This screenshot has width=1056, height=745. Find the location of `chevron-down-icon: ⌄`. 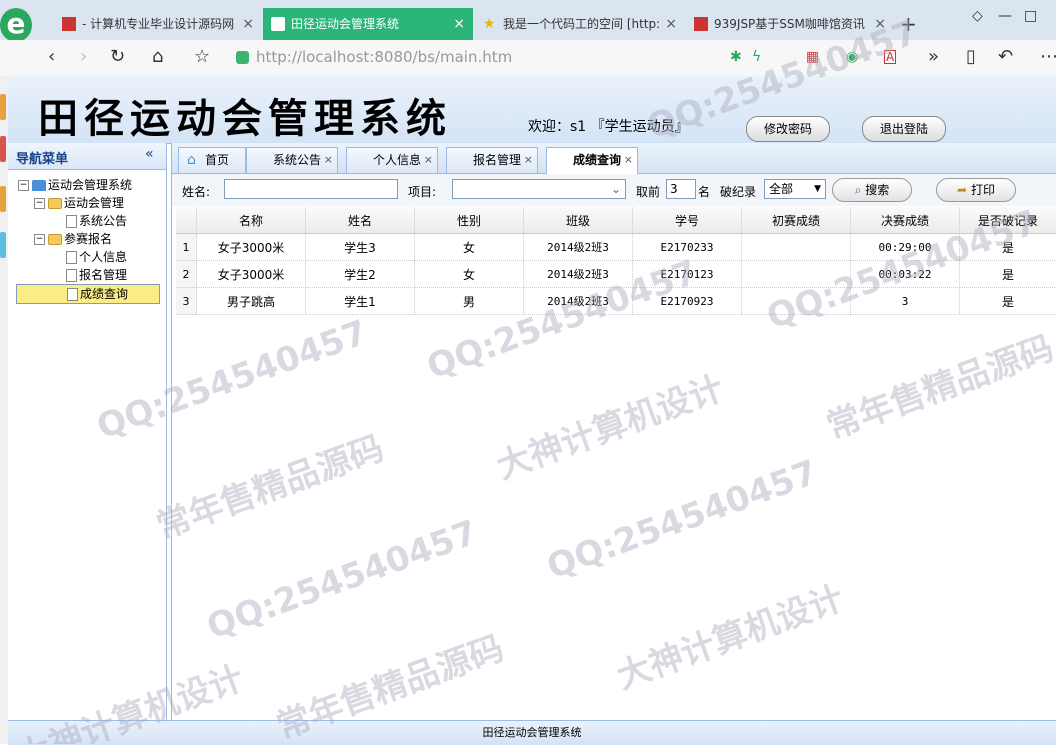

chevron-down-icon: ⌄ is located at coordinates (616, 189).